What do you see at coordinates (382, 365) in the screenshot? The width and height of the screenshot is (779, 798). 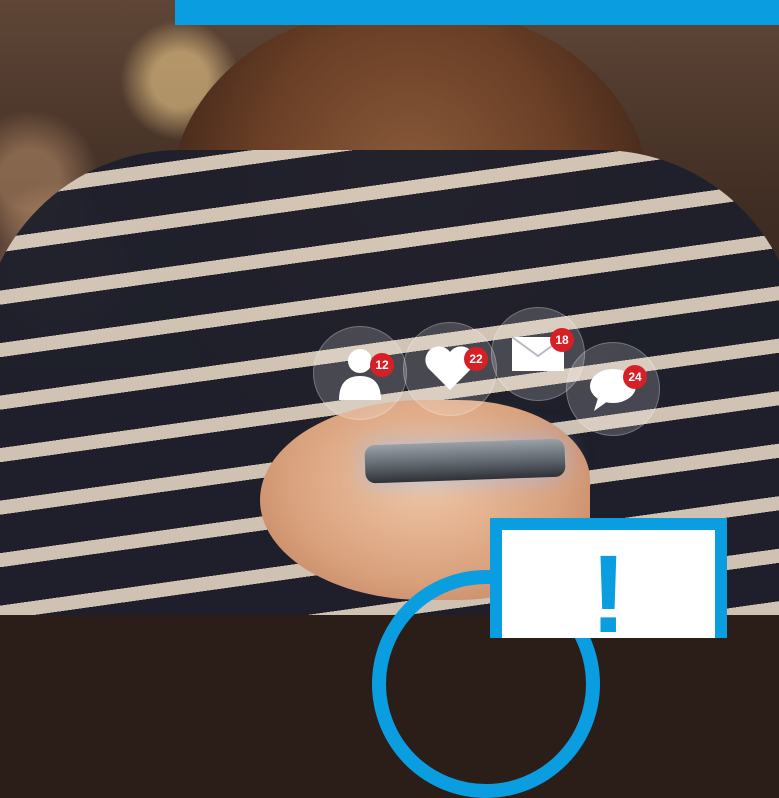 I see `follower-count-badge: 12` at bounding box center [382, 365].